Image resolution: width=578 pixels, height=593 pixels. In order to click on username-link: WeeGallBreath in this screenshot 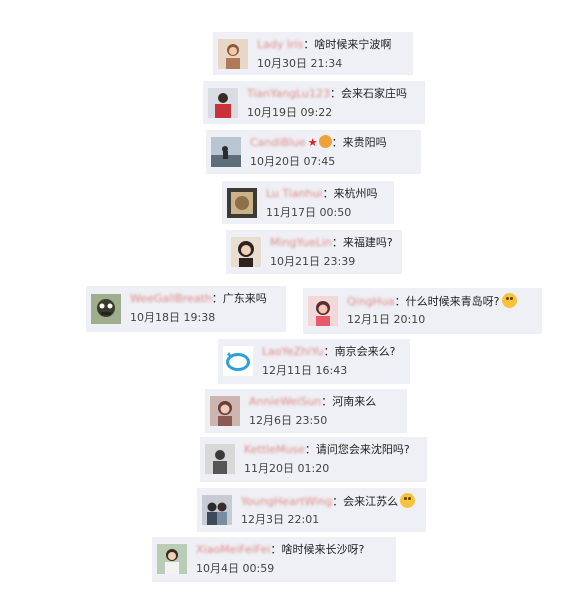, I will do `click(171, 298)`.